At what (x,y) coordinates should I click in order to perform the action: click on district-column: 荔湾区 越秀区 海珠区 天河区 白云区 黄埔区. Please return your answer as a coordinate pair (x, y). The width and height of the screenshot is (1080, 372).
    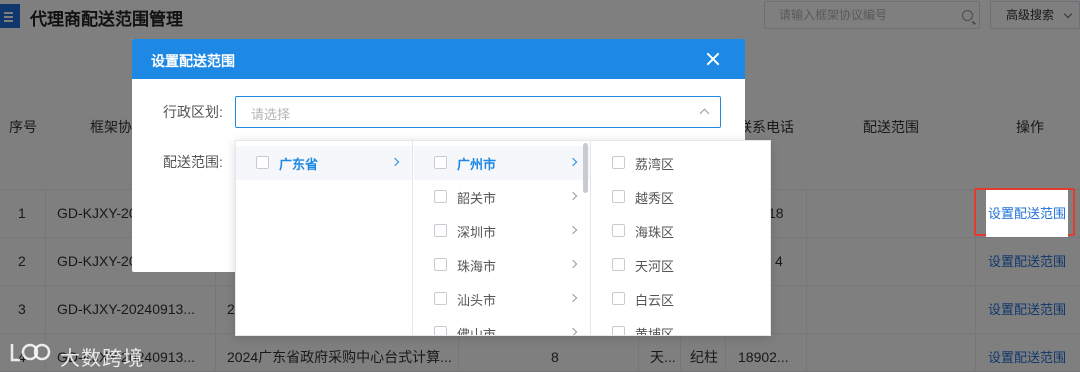
    Looking at the image, I should click on (681, 238).